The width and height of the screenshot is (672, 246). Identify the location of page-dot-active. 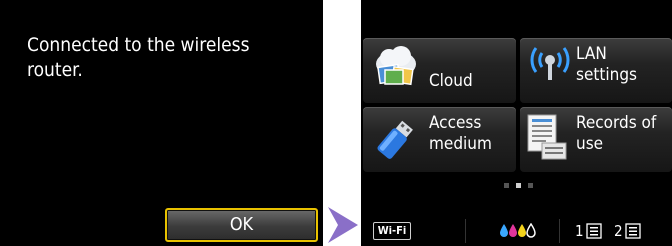
(518, 185).